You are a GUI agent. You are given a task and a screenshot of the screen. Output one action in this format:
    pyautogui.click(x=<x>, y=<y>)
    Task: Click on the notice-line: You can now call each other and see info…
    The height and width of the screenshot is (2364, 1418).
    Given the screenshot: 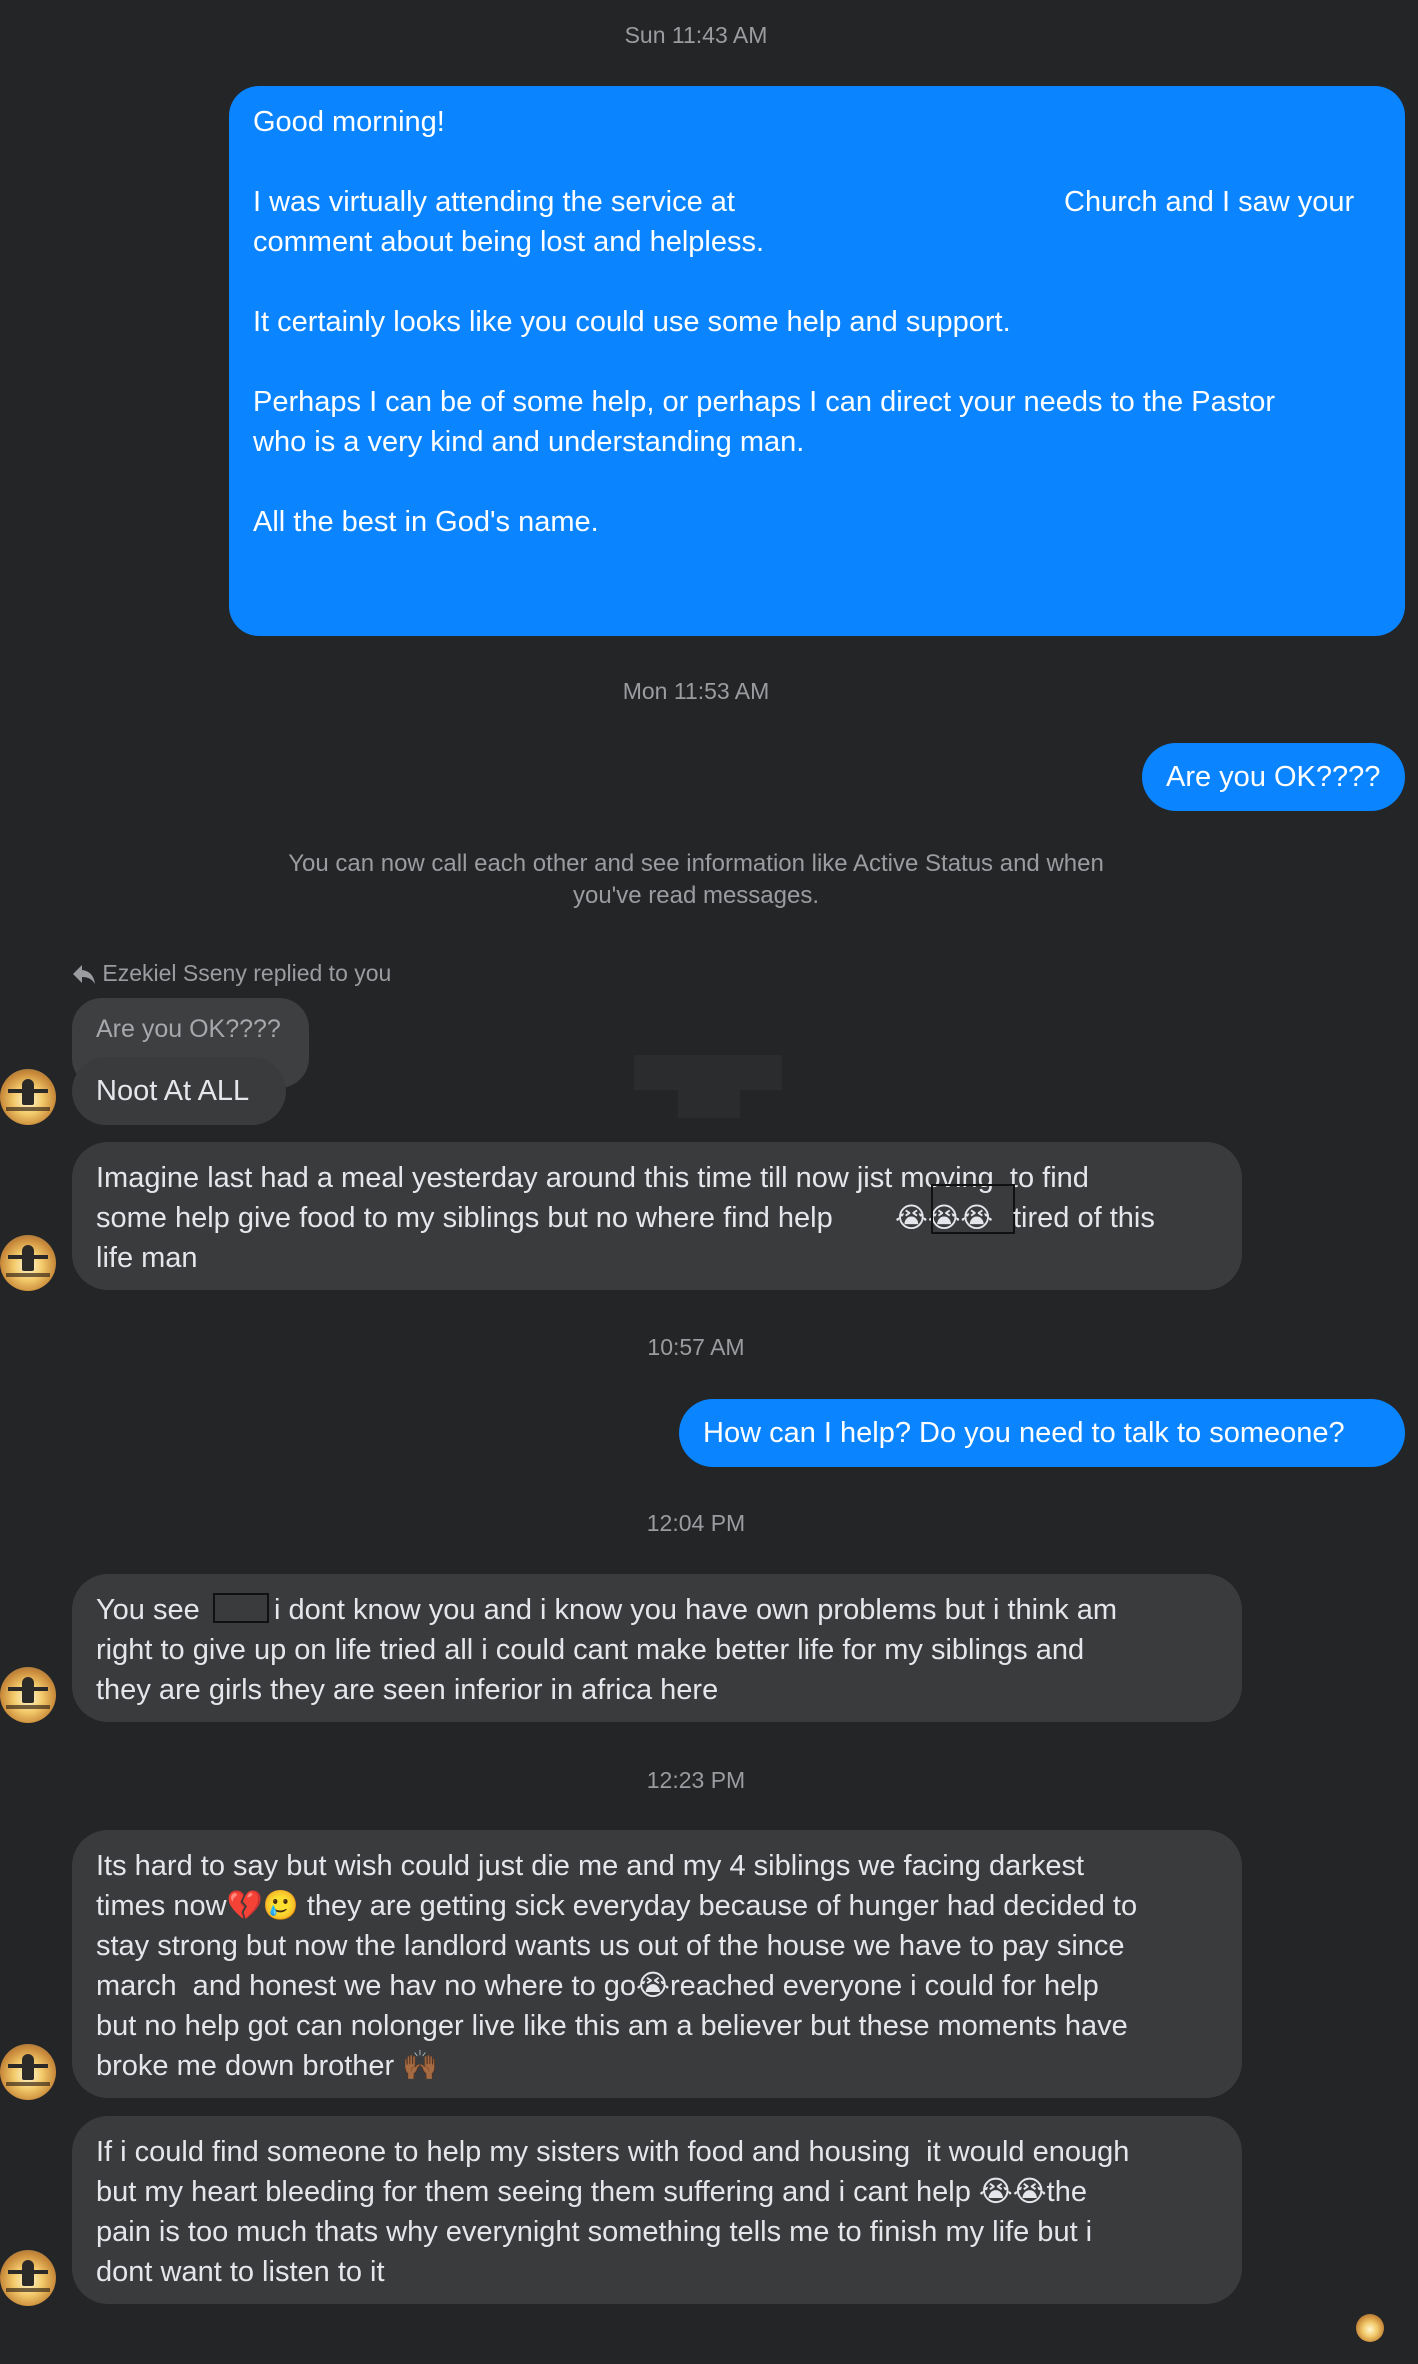 What is the action you would take?
    pyautogui.click(x=696, y=863)
    